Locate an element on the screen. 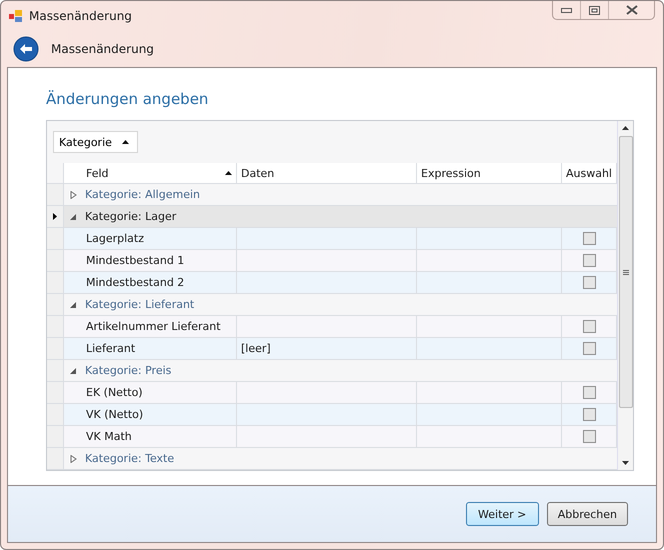 The width and height of the screenshot is (664, 550). scroll-up-icon is located at coordinates (625, 128).